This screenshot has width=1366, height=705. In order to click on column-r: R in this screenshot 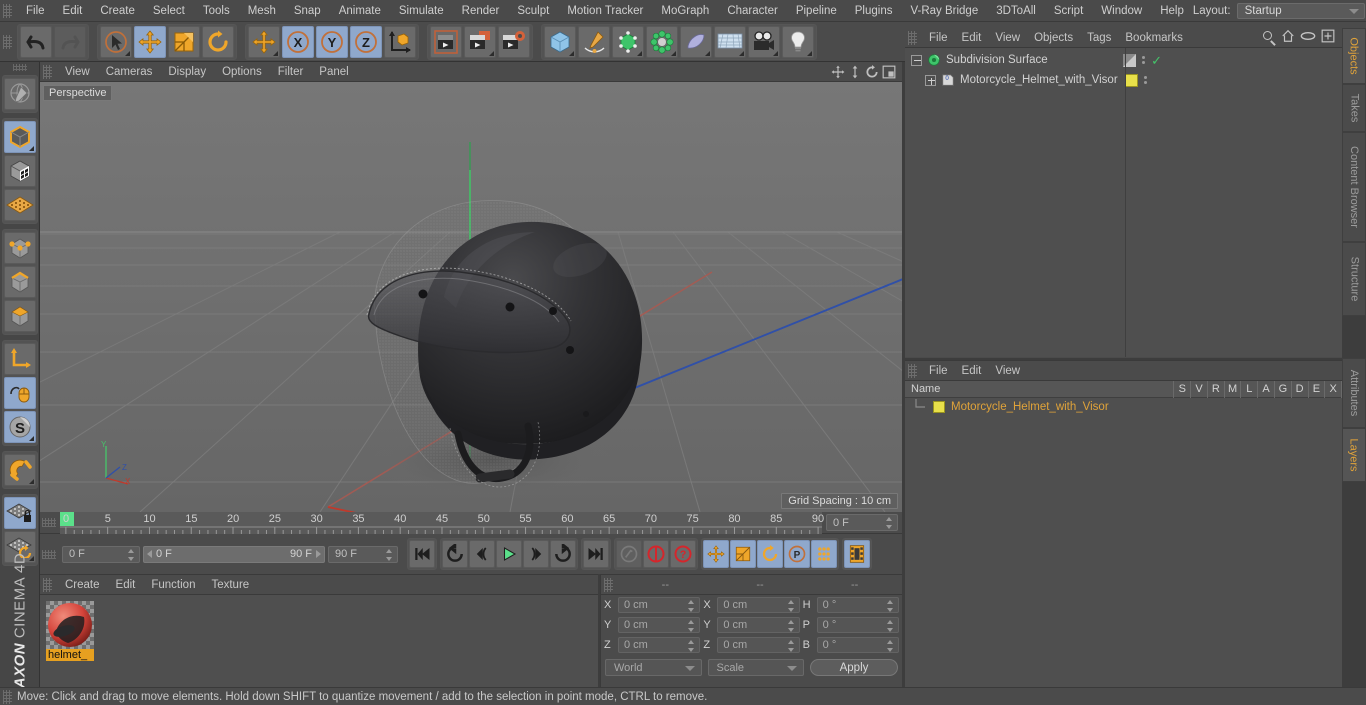, I will do `click(1216, 389)`.